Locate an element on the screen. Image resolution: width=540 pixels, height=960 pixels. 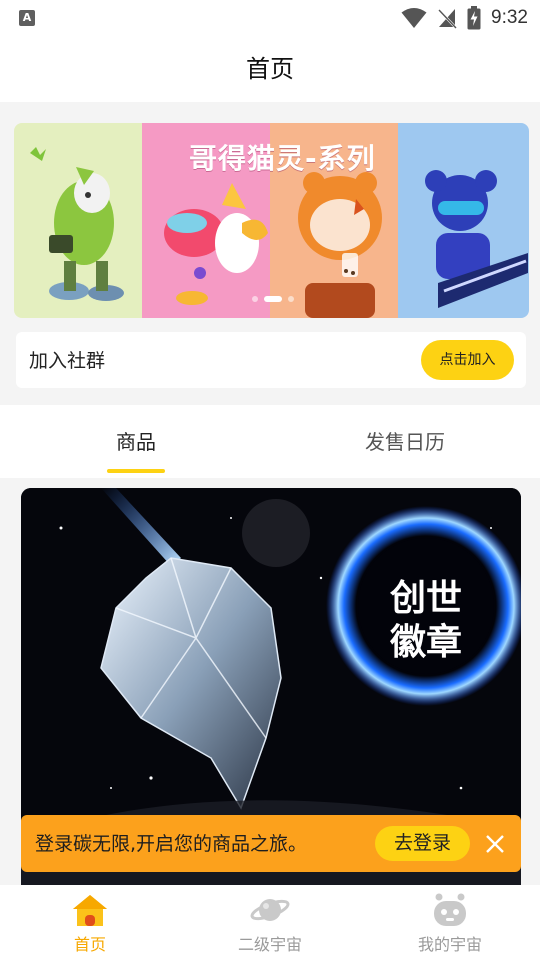
nav-my-universe-label: 我的宇宙 is located at coordinates (449, 944).